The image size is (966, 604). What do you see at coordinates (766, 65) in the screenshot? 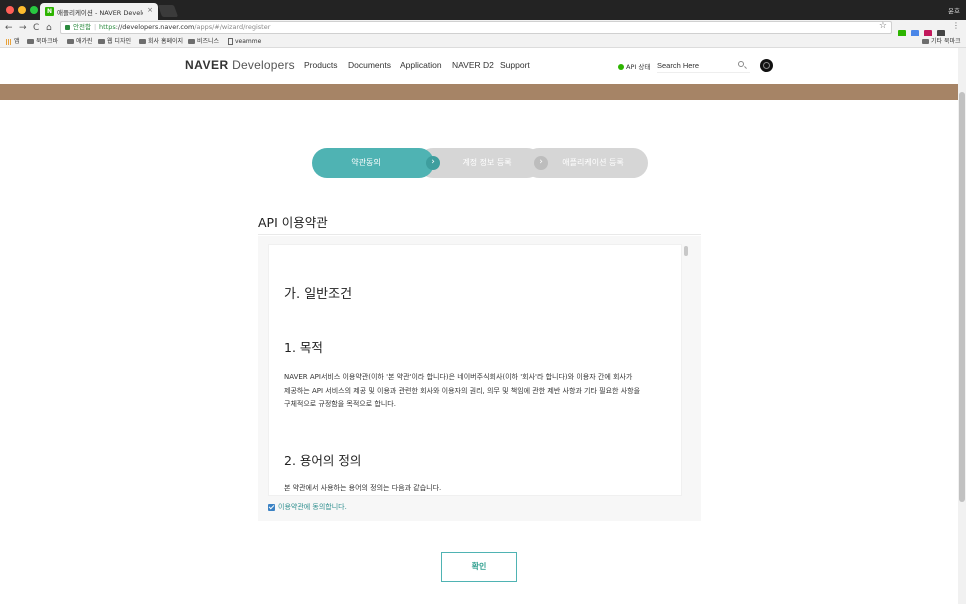
I see `user-avatar` at bounding box center [766, 65].